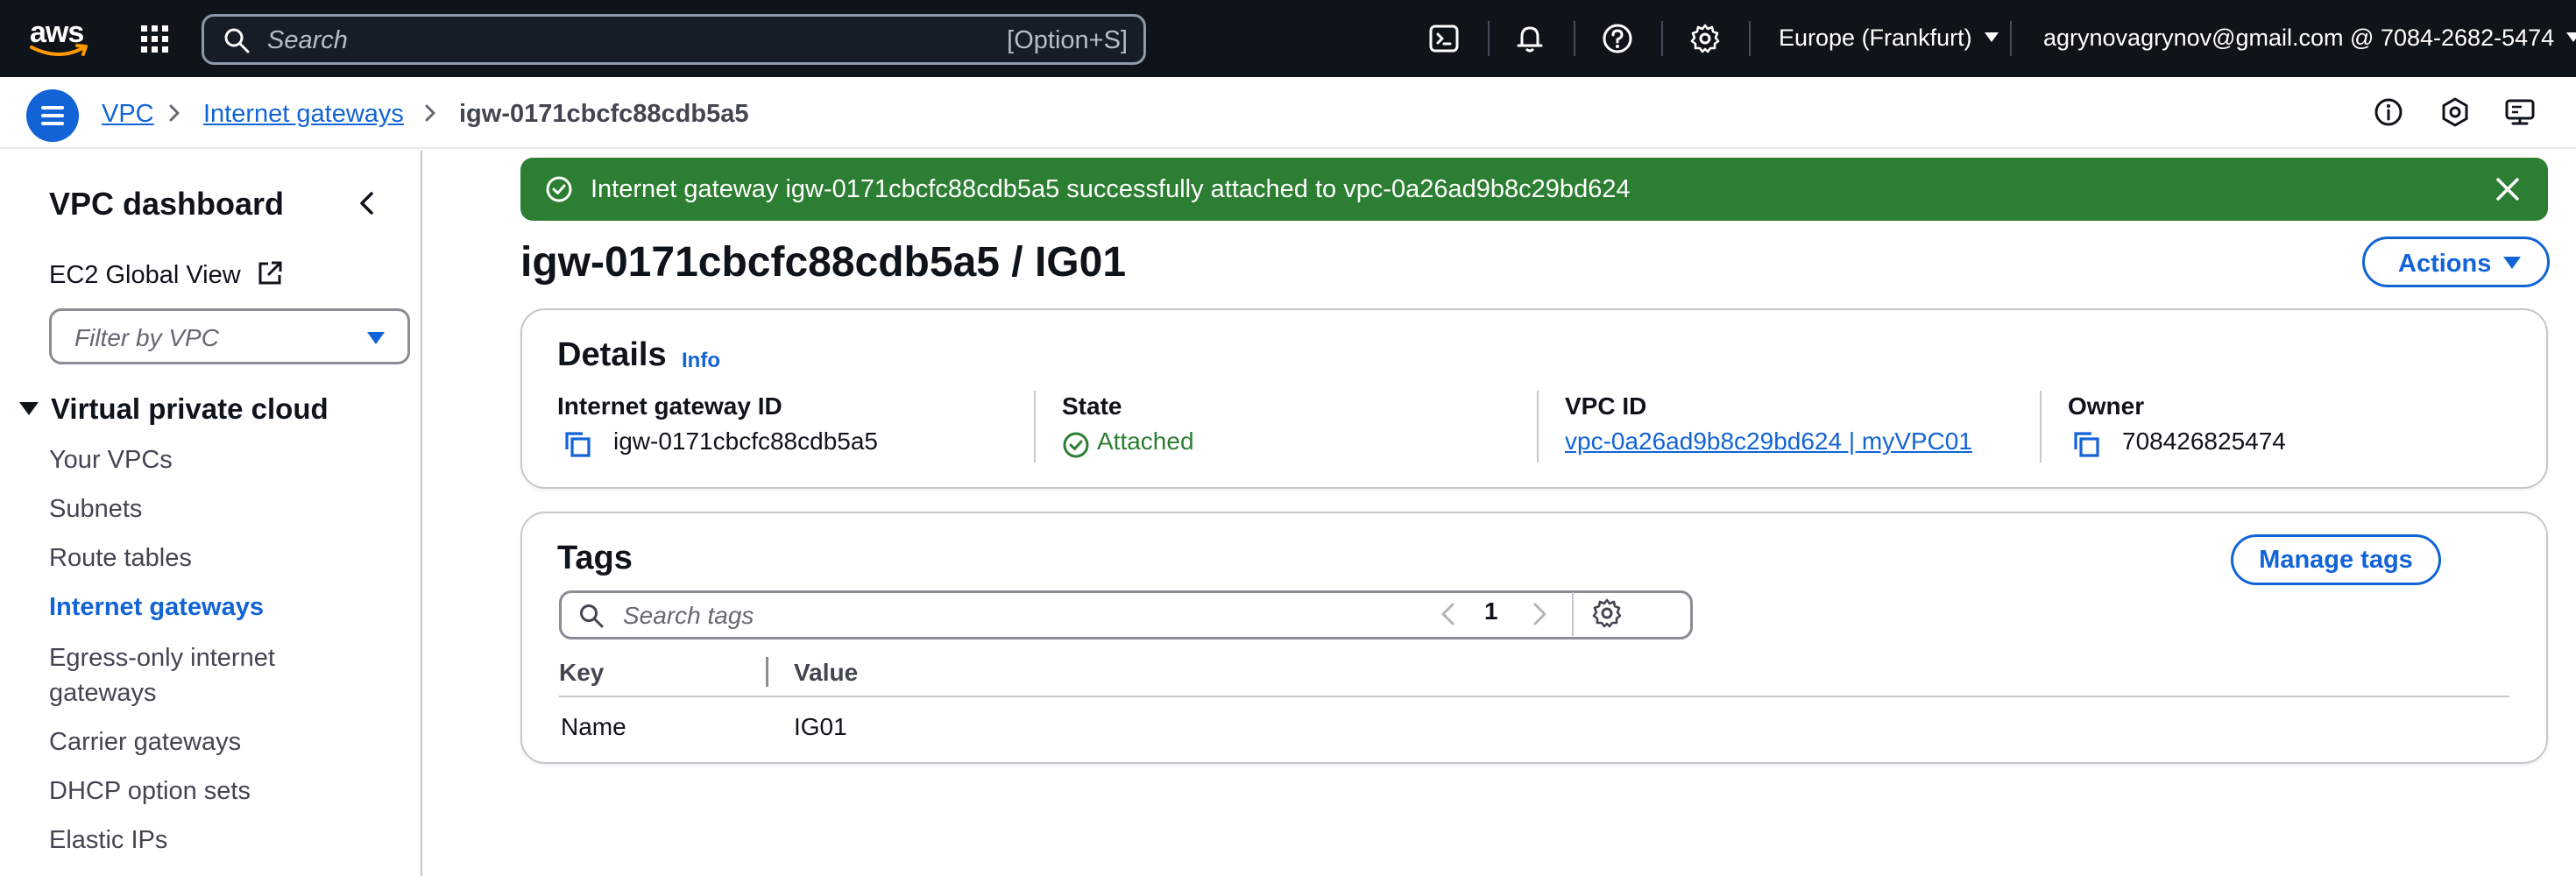 This screenshot has height=876, width=2576. Describe the element at coordinates (745, 441) in the screenshot. I see `igw-id-value: igw-0171cbcfc88cdb5a5` at that location.